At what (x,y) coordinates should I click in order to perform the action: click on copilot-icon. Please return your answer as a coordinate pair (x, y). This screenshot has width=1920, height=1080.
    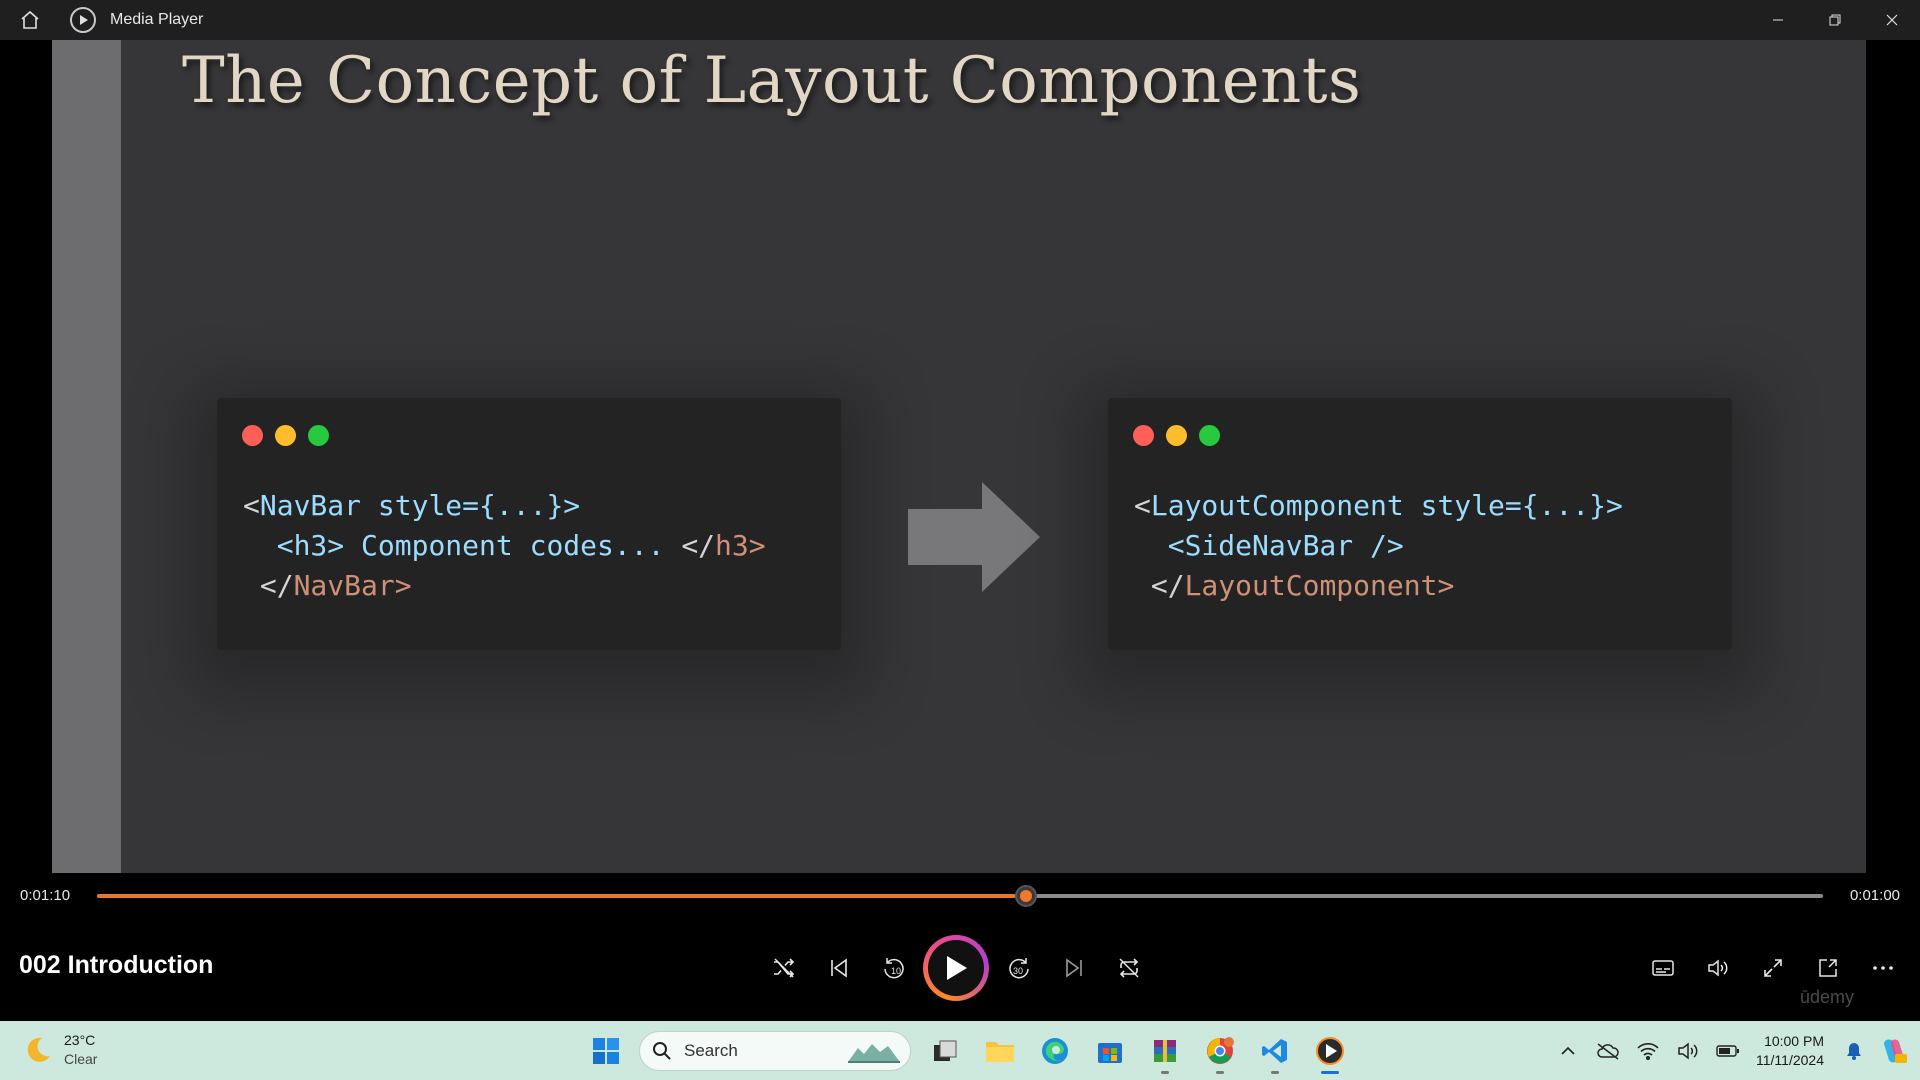
    Looking at the image, I should click on (1895, 1051).